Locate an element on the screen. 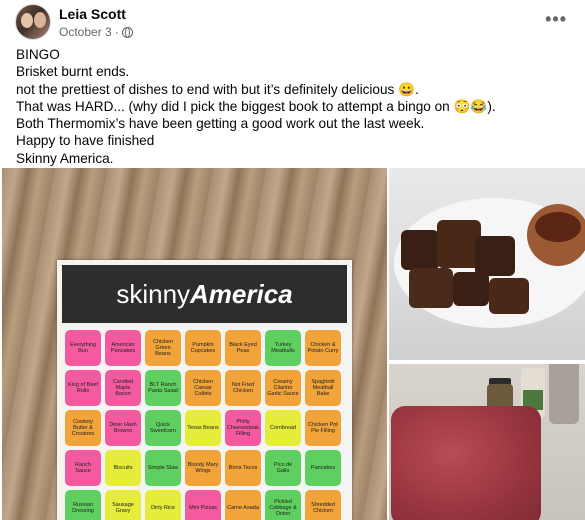  bingo-cell: Turkey Meatballs is located at coordinates (283, 348).